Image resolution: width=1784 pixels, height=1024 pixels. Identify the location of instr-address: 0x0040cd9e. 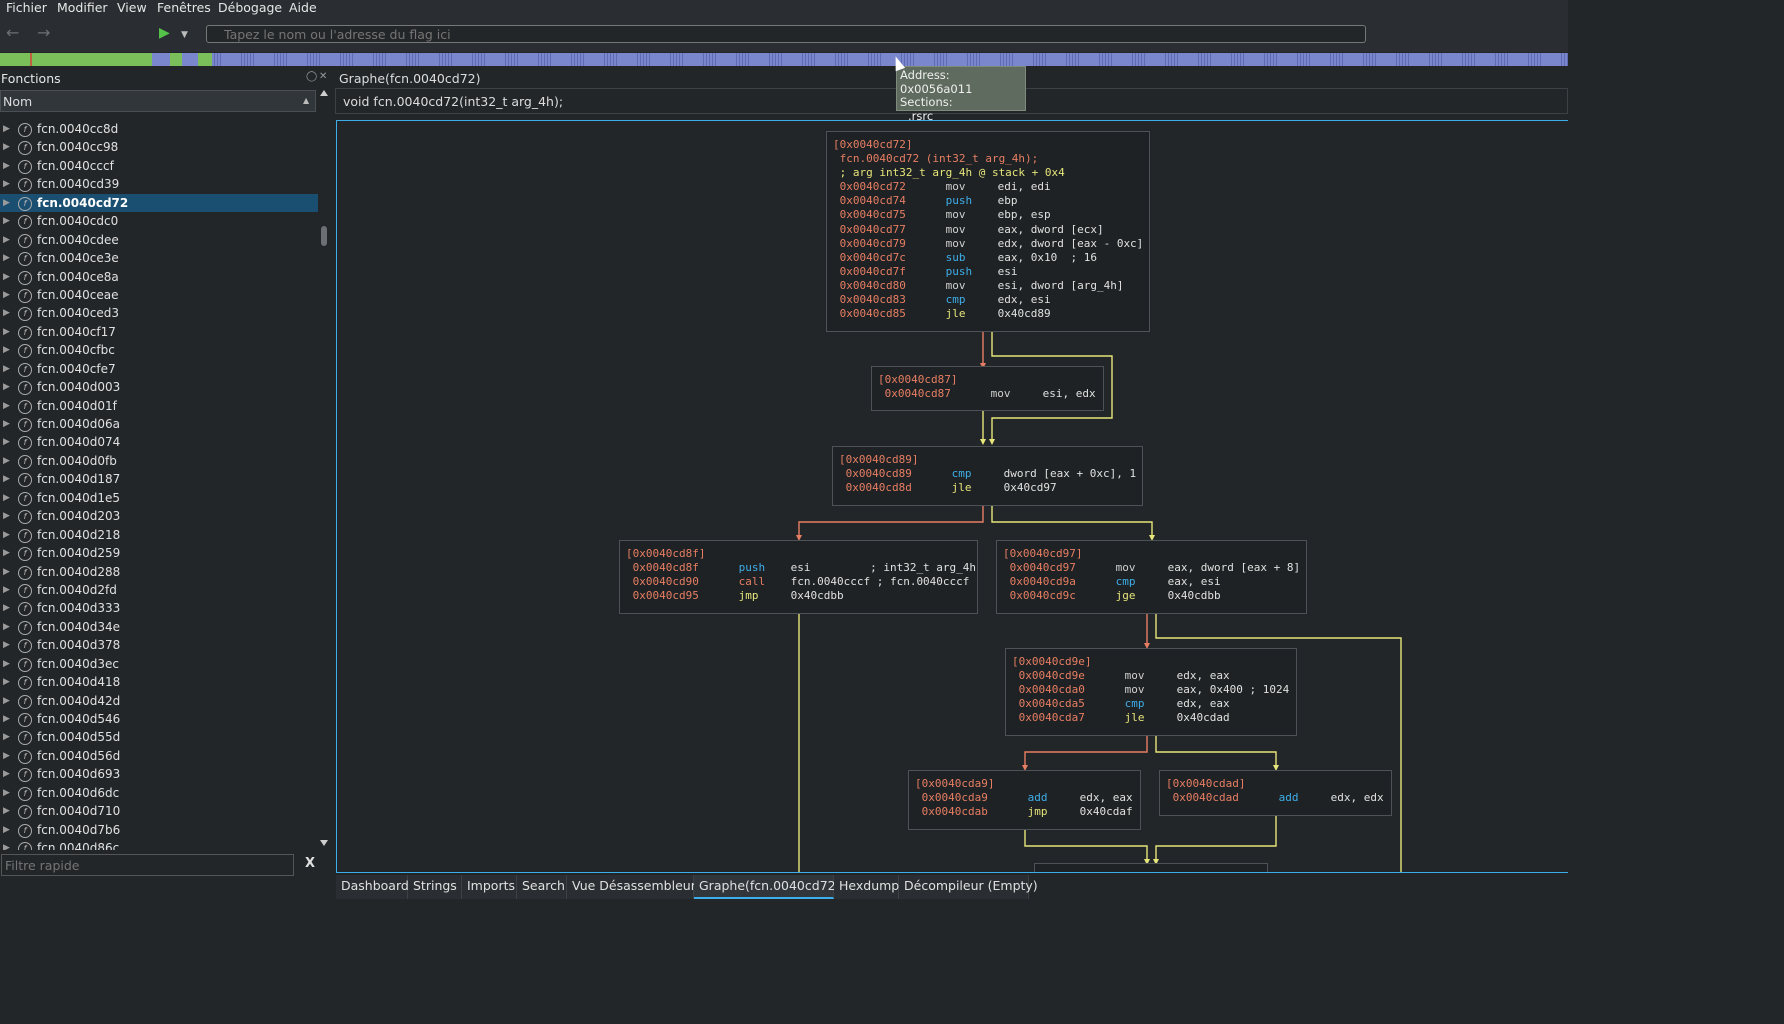
(1052, 675).